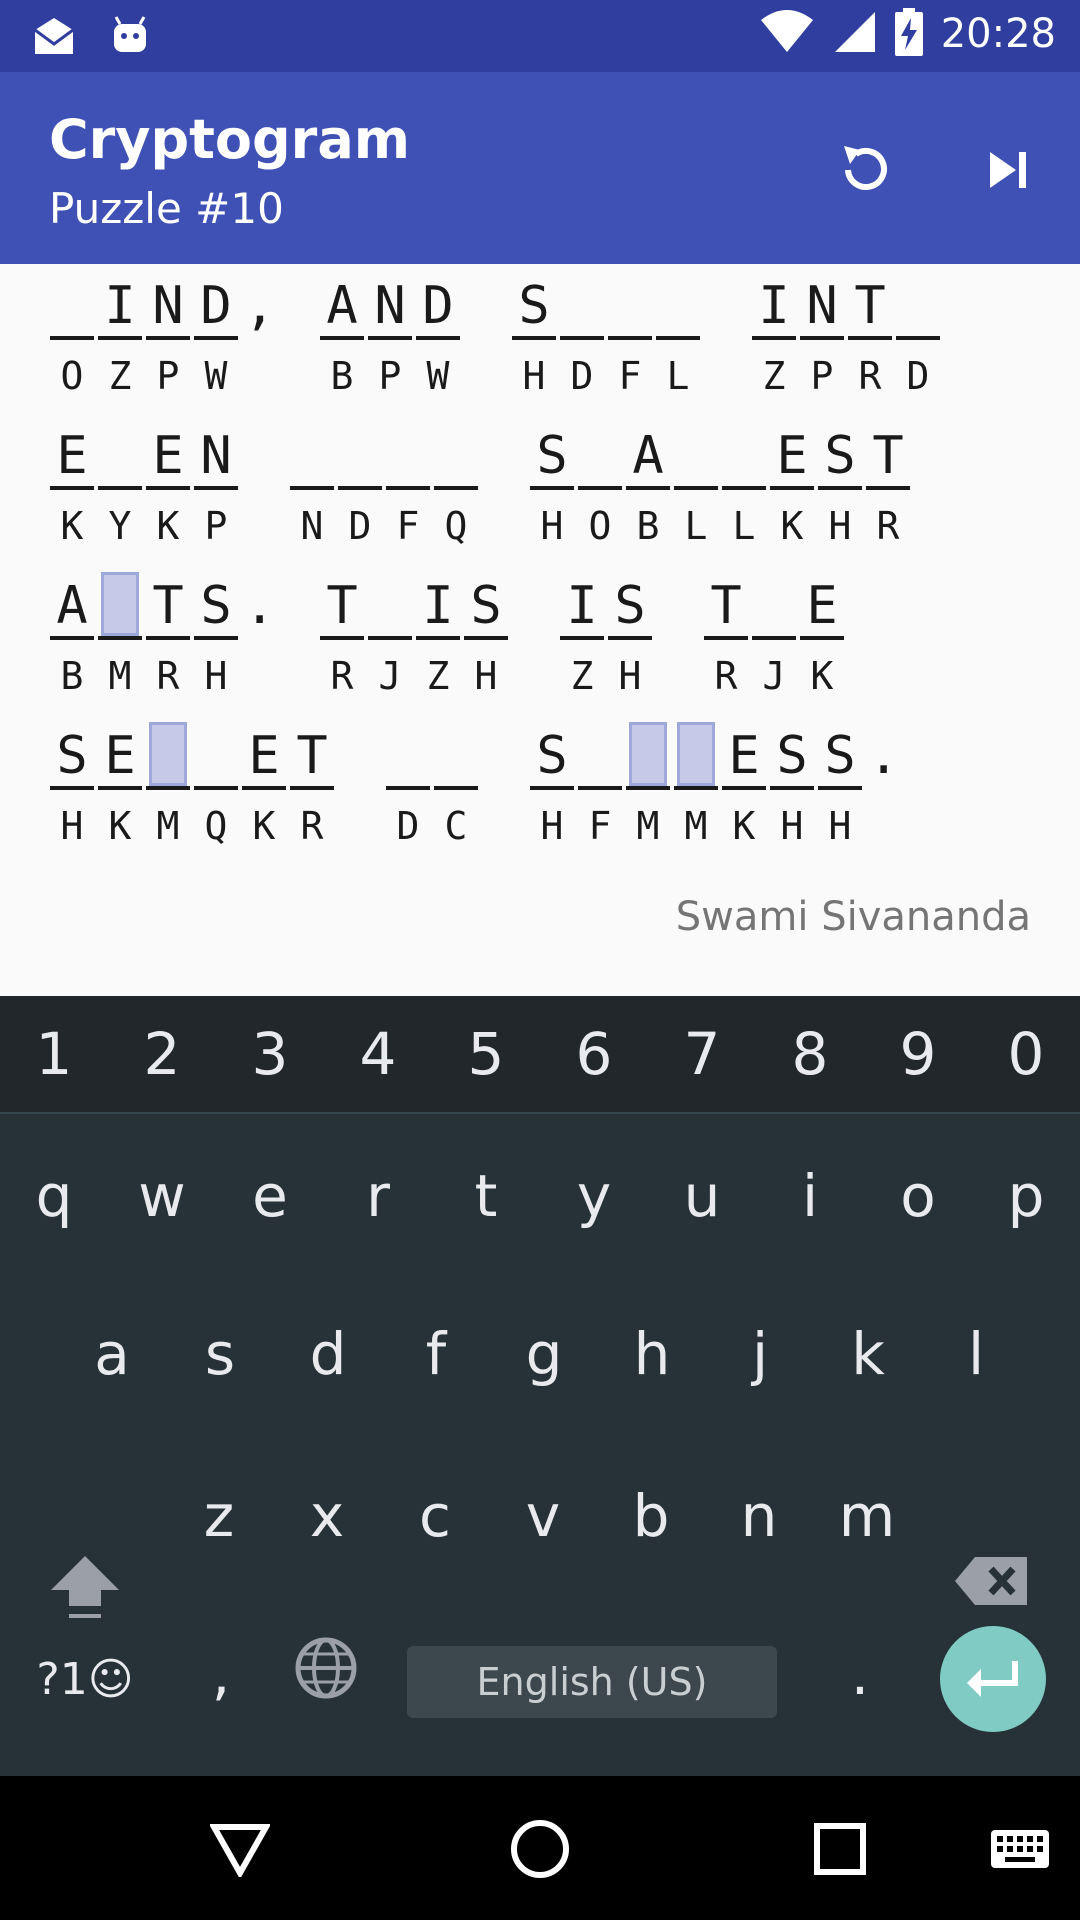  I want to click on key-a: a, so click(112, 1354).